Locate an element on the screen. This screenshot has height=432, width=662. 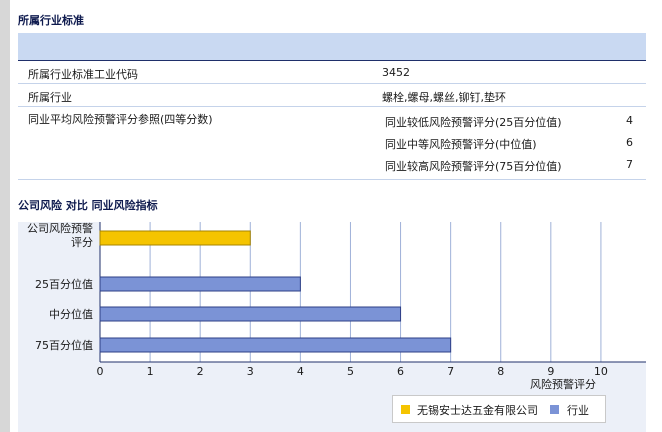
x-tick-label: 8 is located at coordinates (500, 371).